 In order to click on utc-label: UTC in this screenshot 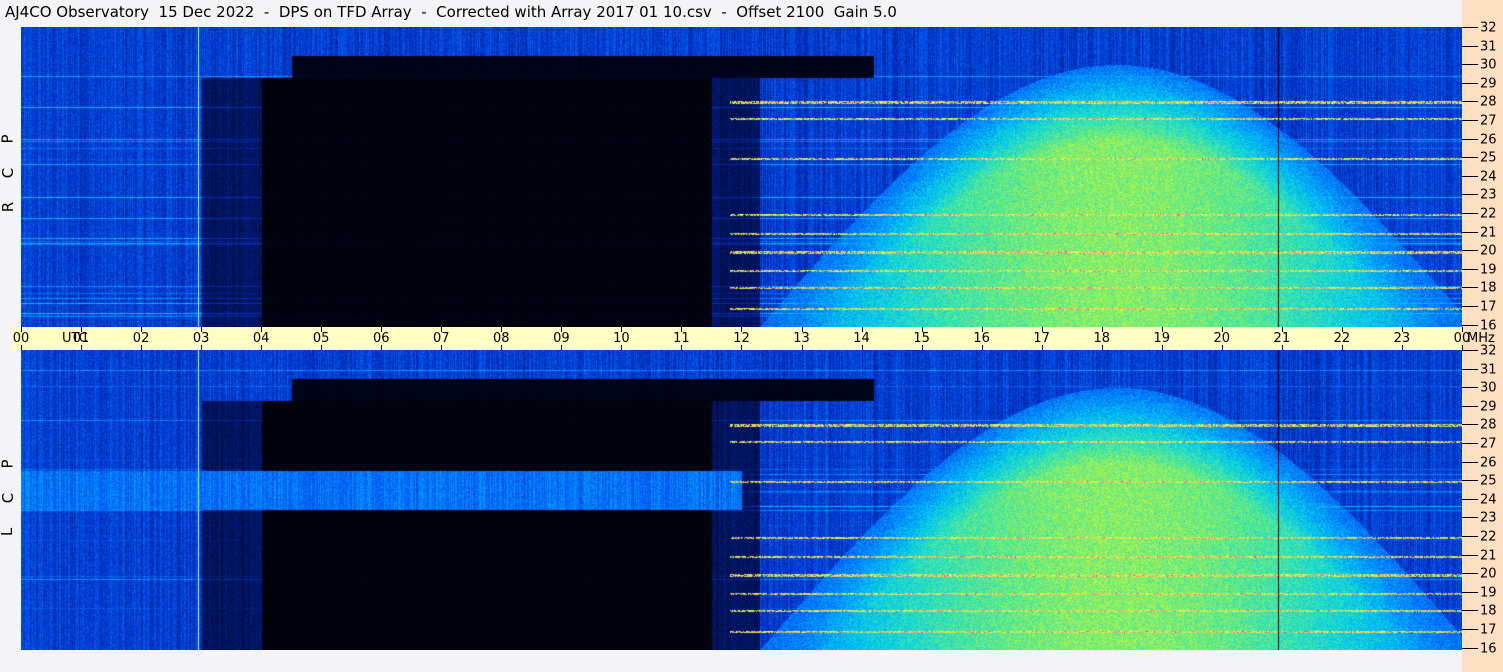, I will do `click(75, 338)`.